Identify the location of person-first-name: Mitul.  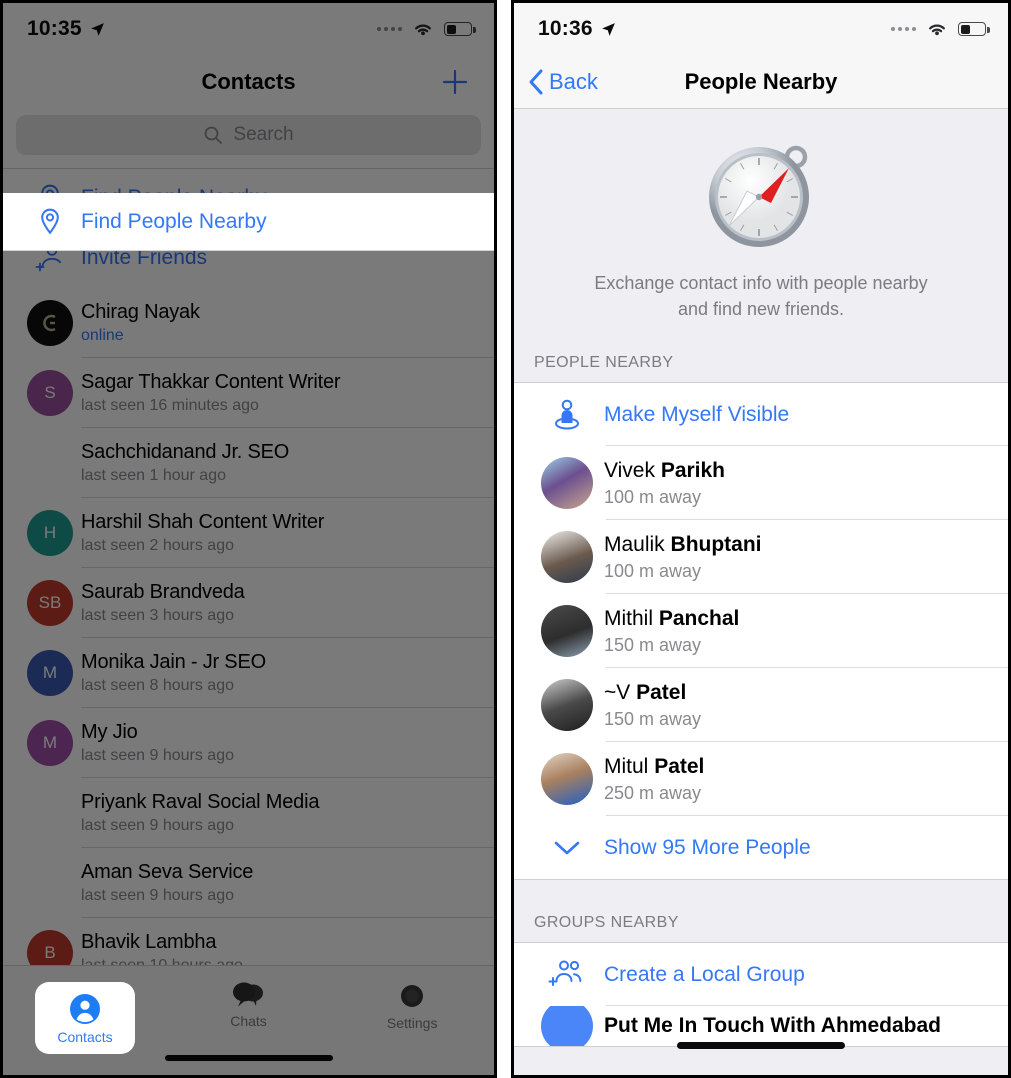
(629, 766).